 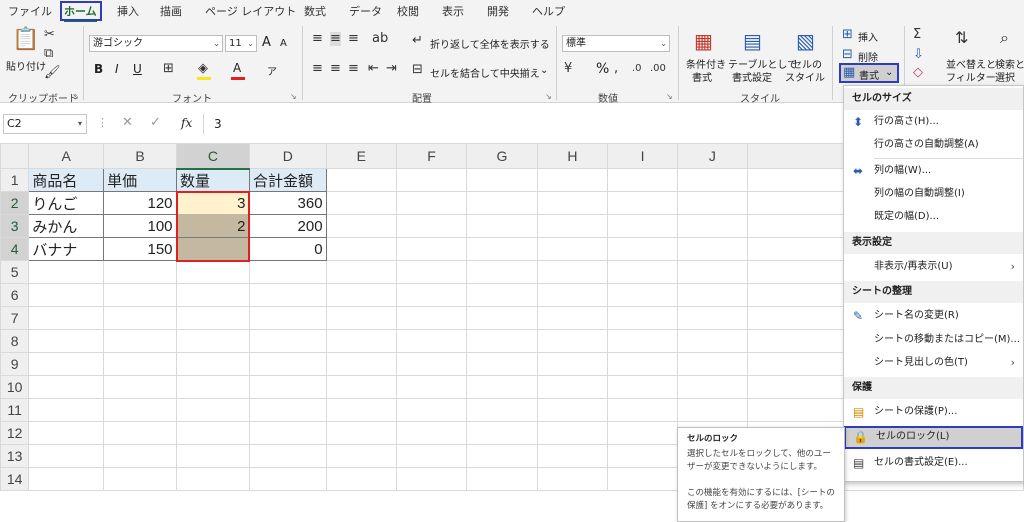 What do you see at coordinates (48, 54) in the screenshot?
I see `copy-icon: ⧉` at bounding box center [48, 54].